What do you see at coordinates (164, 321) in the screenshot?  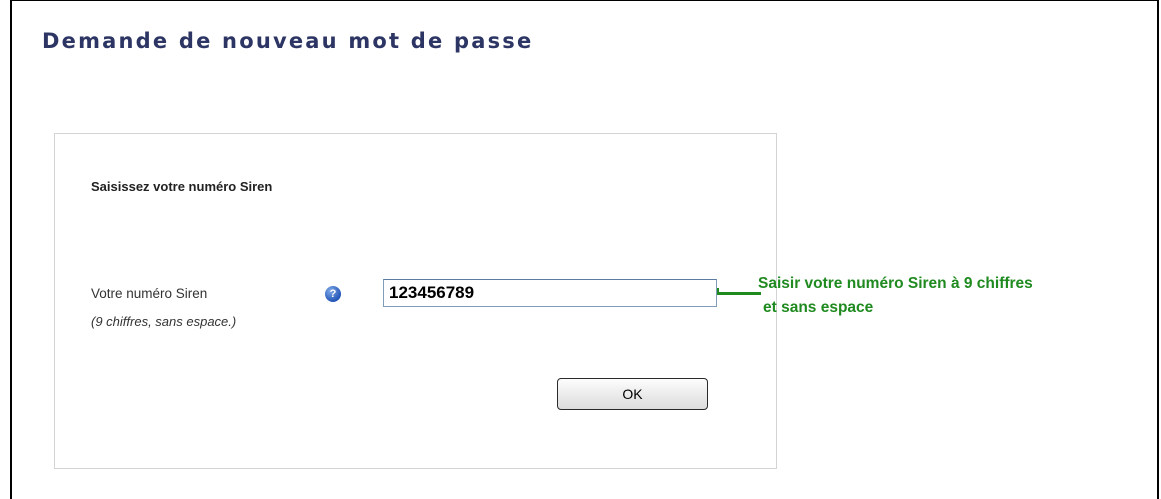 I see `siren-field-hint: (9 chiffres, sans espace.)` at bounding box center [164, 321].